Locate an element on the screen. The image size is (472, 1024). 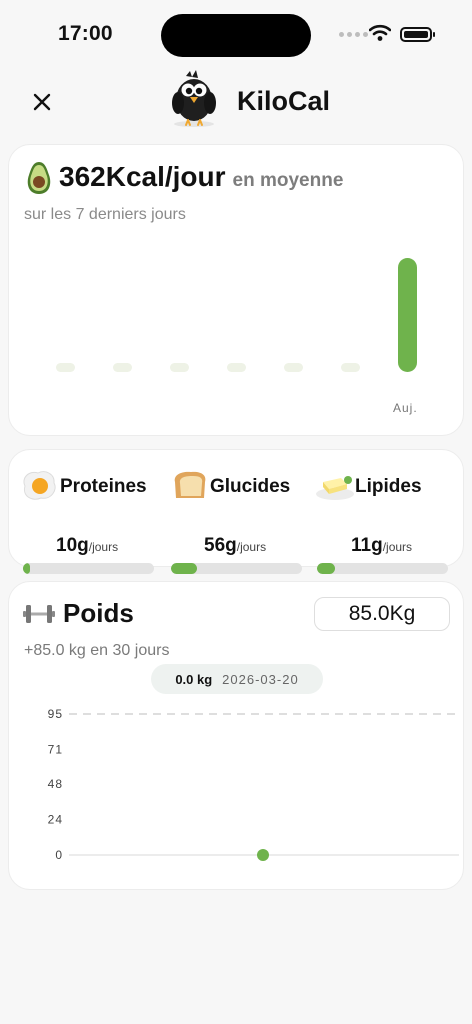
status-bar: 17:00 is located at coordinates (236, 35).